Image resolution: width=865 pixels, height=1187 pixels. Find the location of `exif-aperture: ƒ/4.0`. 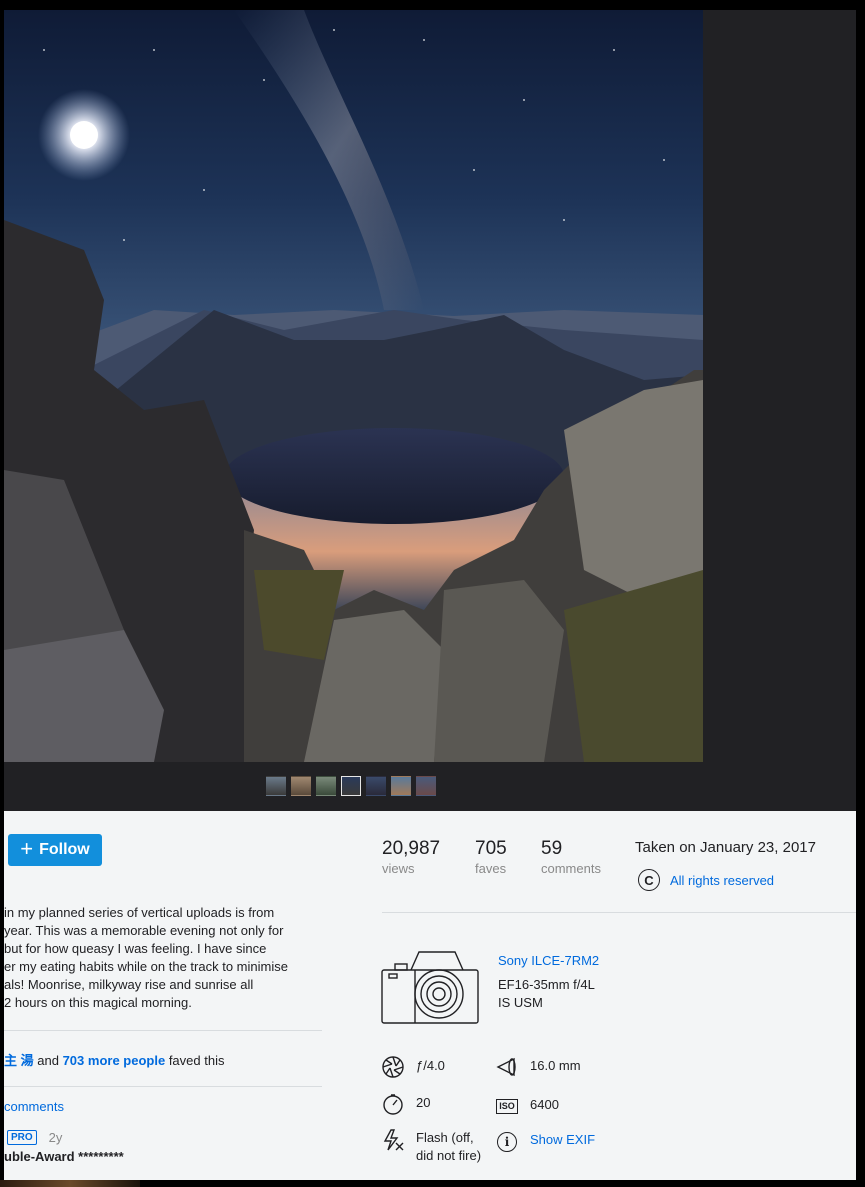

exif-aperture: ƒ/4.0 is located at coordinates (413, 1067).